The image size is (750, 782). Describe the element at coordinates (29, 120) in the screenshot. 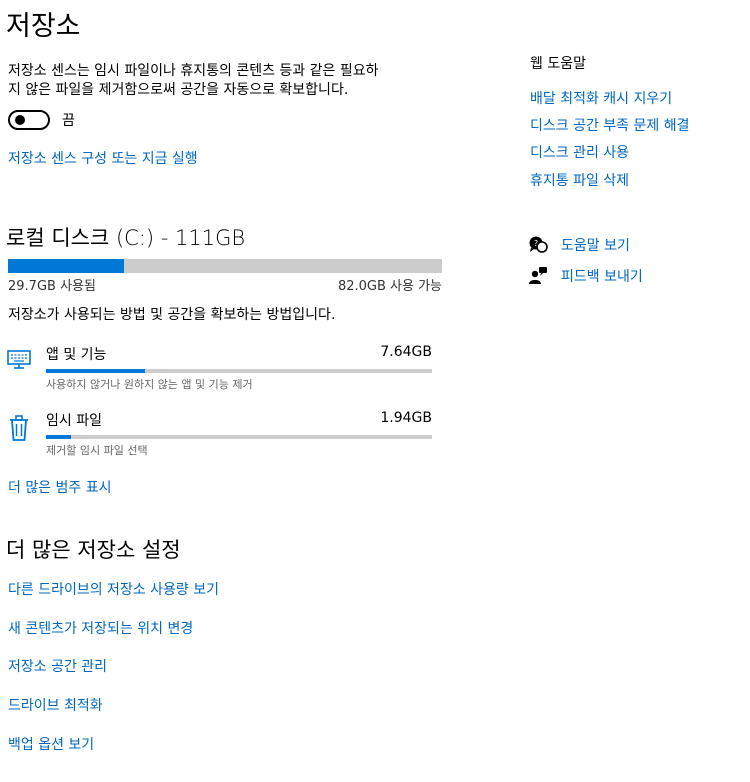

I see `storage-sense-toggle` at that location.